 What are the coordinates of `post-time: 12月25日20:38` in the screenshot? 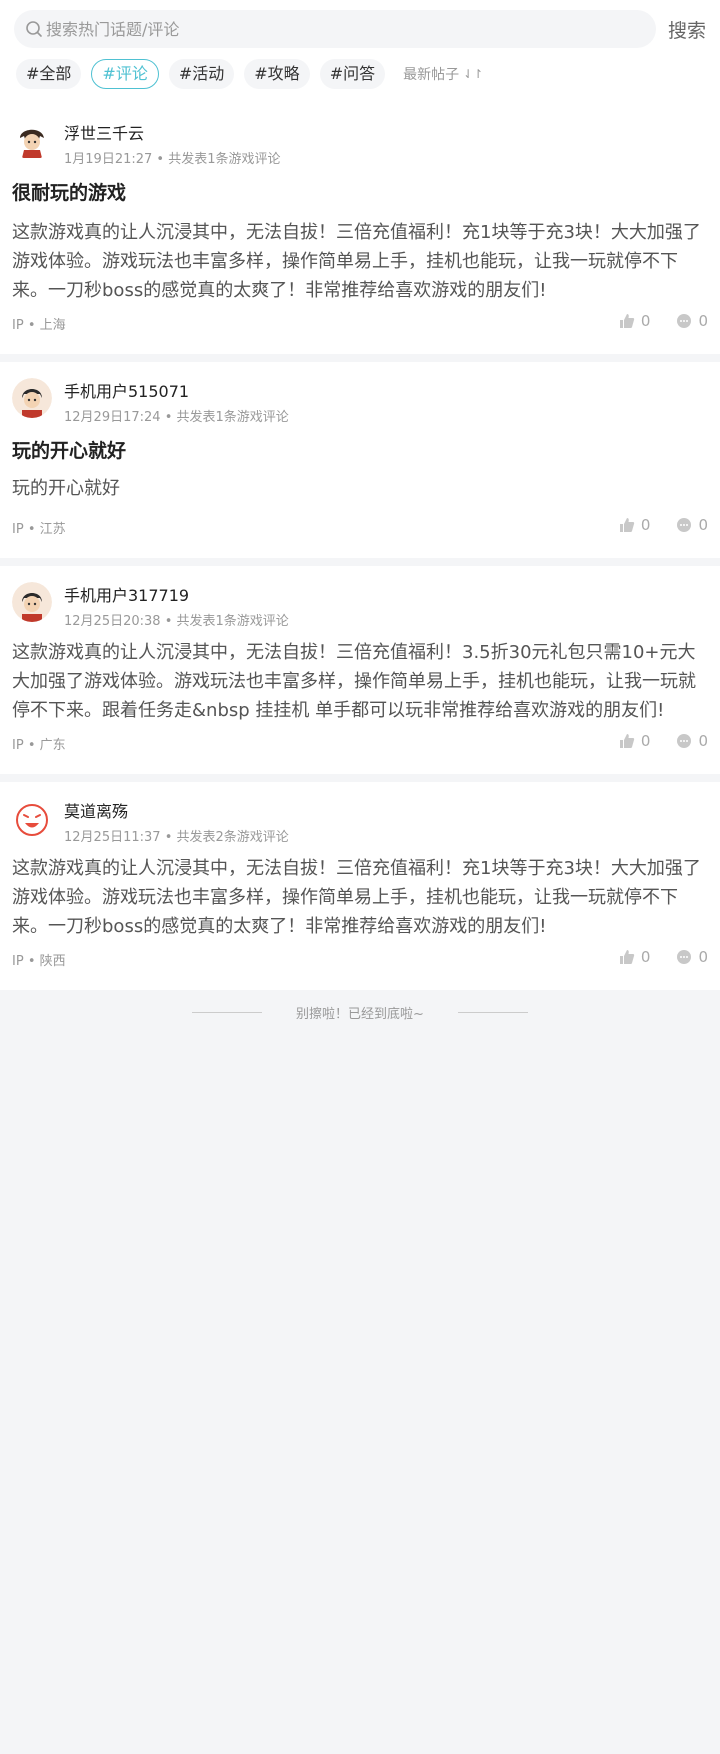 It's located at (112, 621).